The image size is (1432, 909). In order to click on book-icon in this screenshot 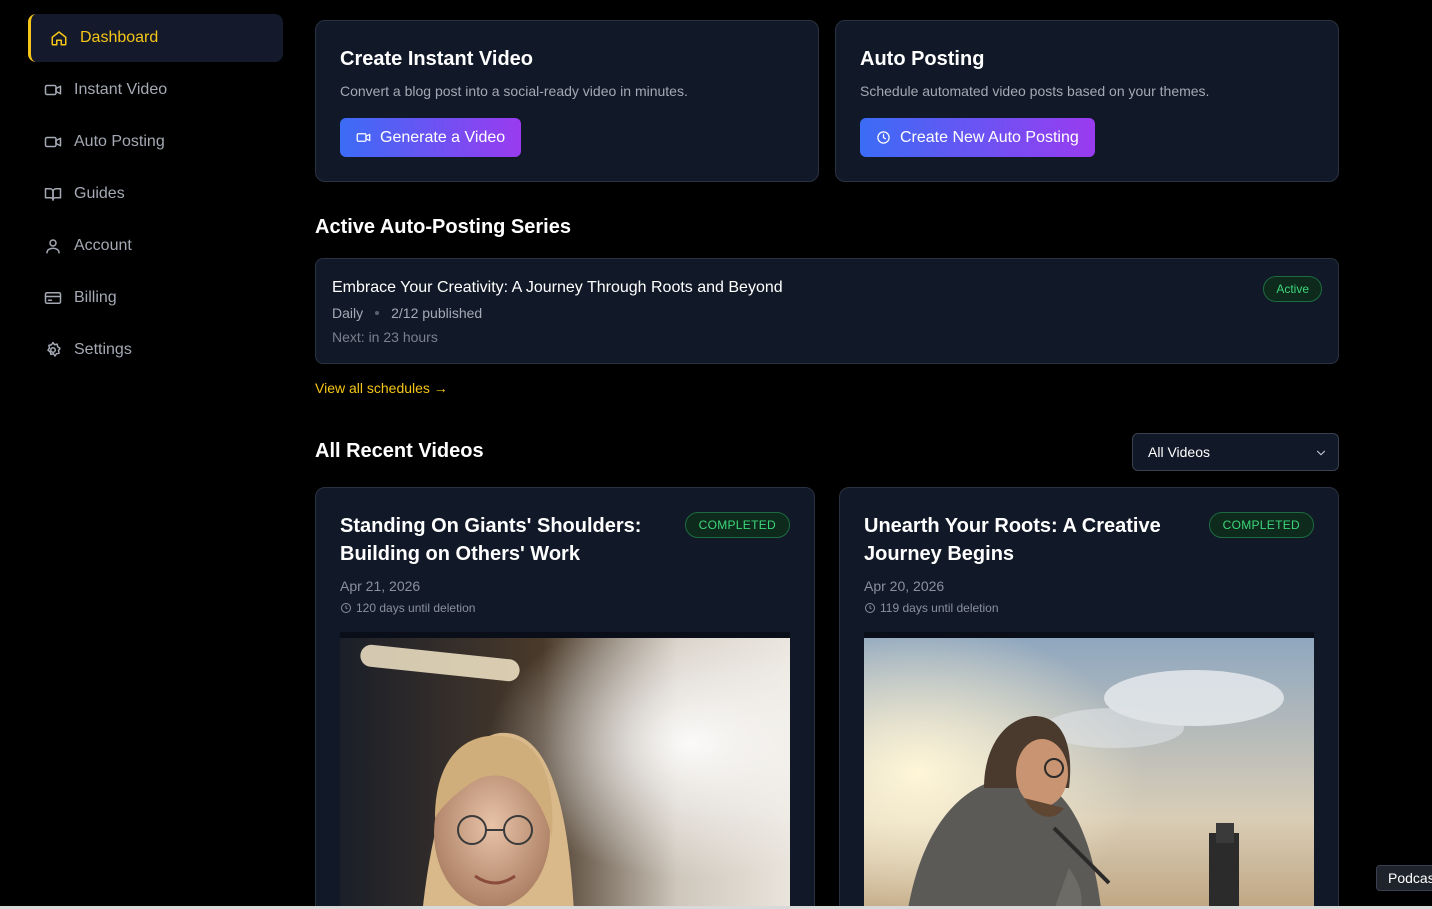, I will do `click(53, 194)`.